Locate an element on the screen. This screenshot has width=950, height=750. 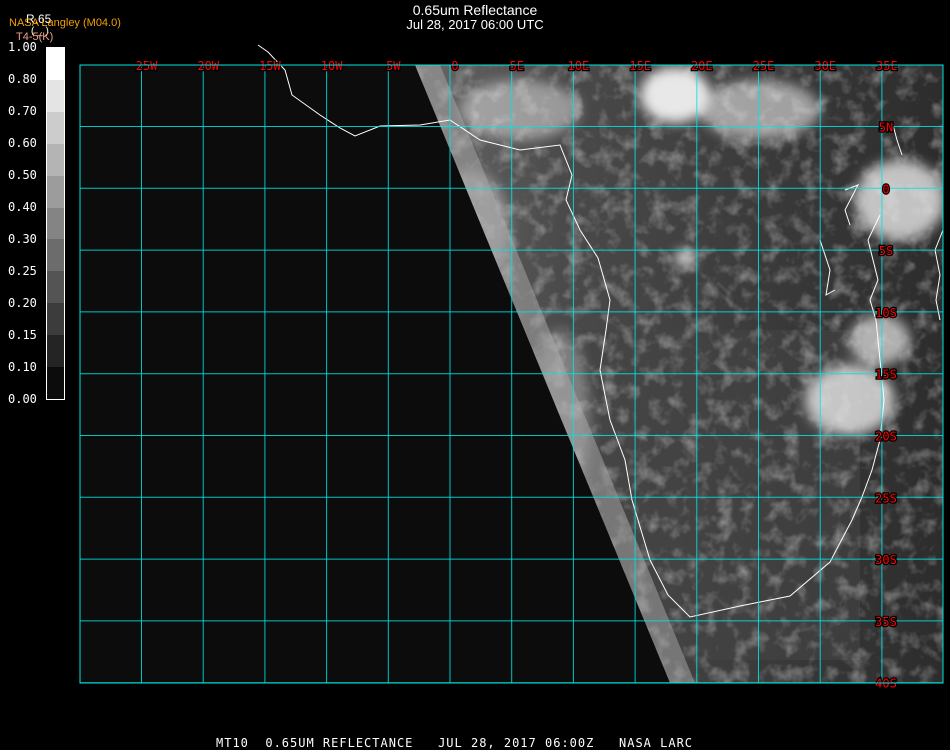
latitude-label: 5N is located at coordinates (886, 128).